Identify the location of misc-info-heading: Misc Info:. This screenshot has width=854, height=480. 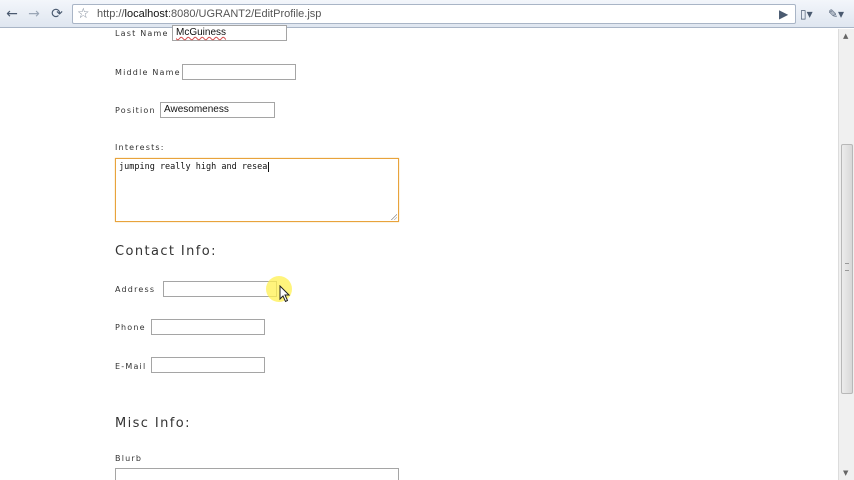
(153, 423).